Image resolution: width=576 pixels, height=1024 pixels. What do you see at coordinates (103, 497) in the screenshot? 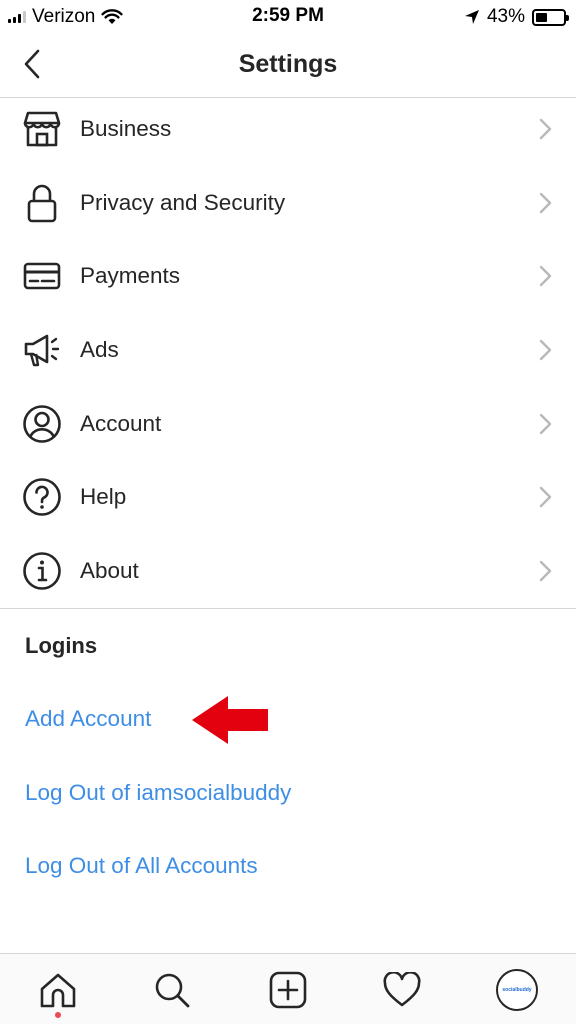
I see `menu-item-label: Help` at bounding box center [103, 497].